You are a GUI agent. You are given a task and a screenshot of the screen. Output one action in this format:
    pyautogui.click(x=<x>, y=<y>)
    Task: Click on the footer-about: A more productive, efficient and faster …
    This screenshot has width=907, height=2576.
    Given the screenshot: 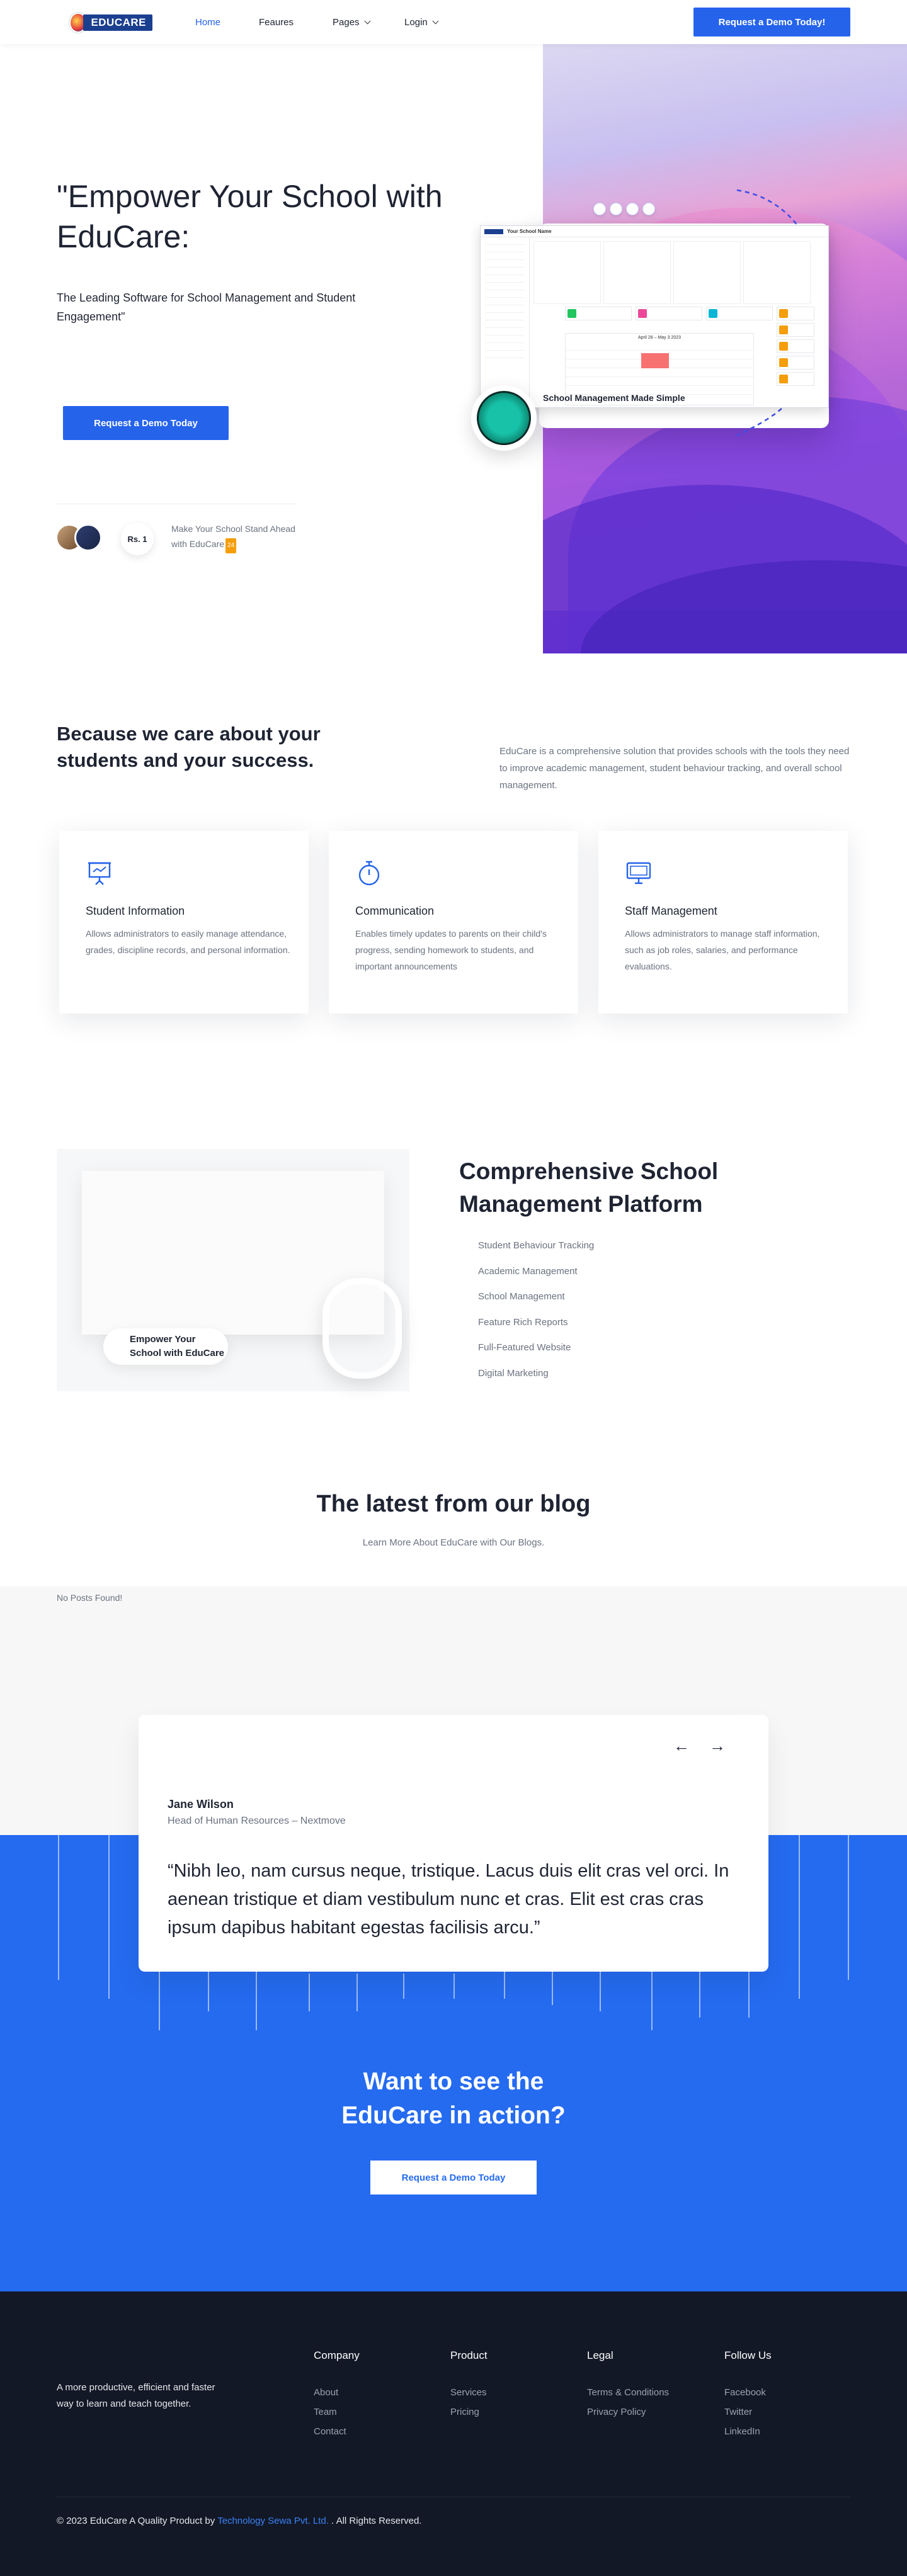 What is the action you would take?
    pyautogui.click(x=136, y=2395)
    